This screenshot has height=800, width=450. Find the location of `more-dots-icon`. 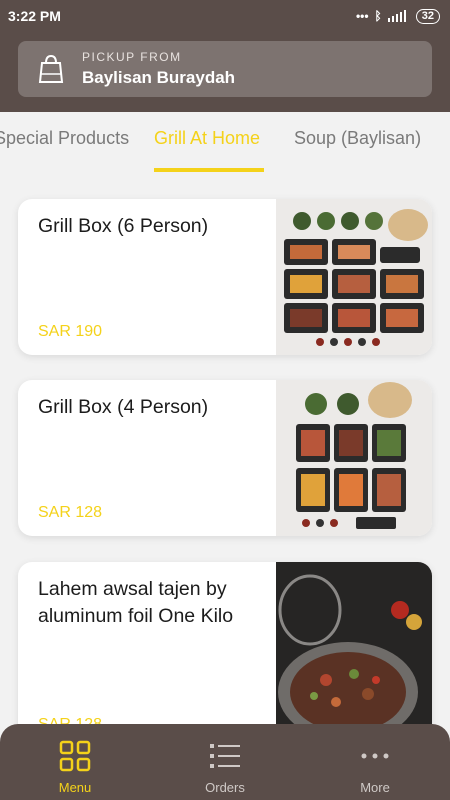

more-dots-icon is located at coordinates (375, 756).